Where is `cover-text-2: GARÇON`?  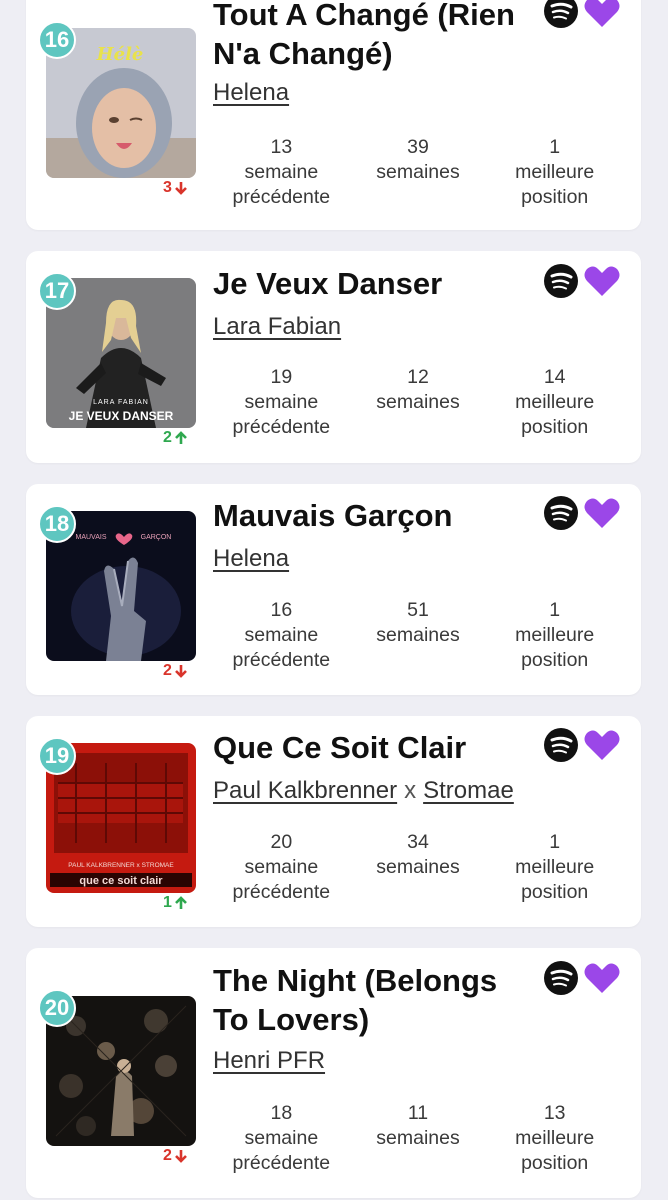 cover-text-2: GARÇON is located at coordinates (156, 537).